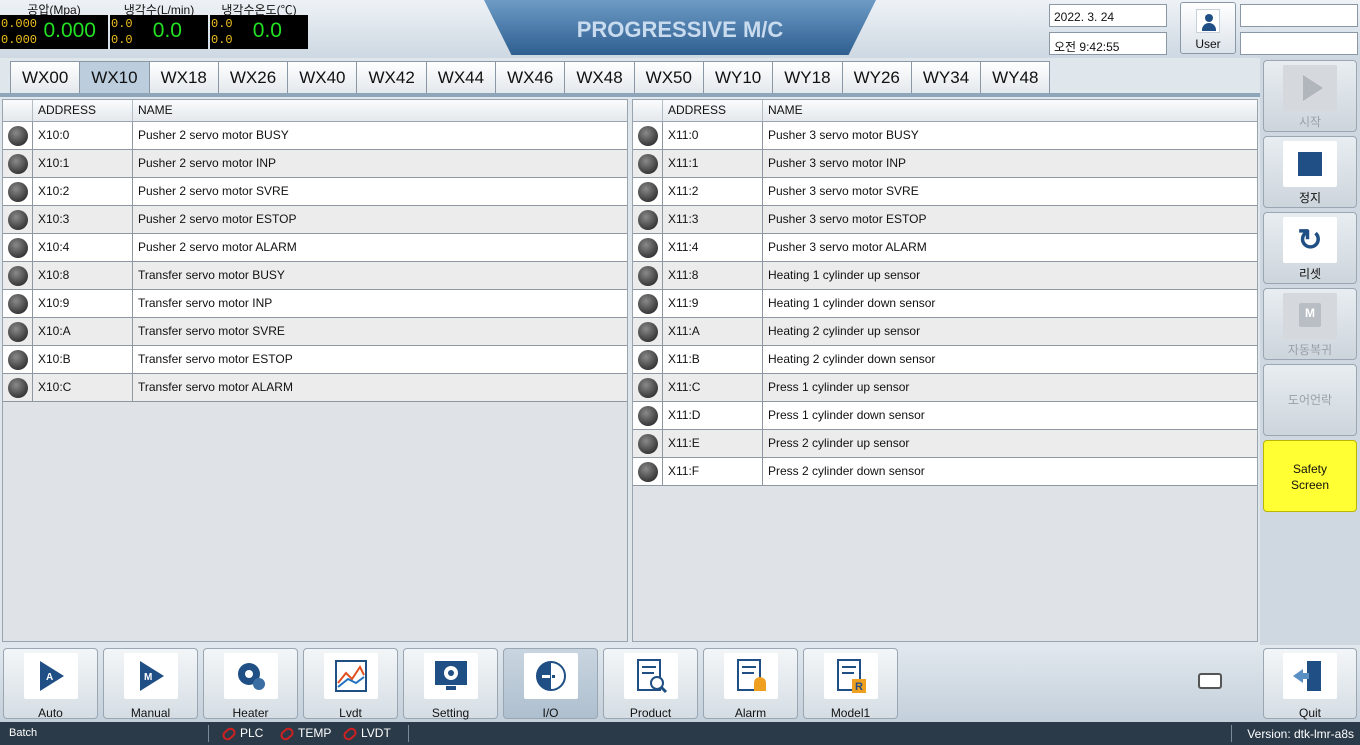  Describe the element at coordinates (1015, 77) in the screenshot. I see `tab-wy48: WY48` at that location.